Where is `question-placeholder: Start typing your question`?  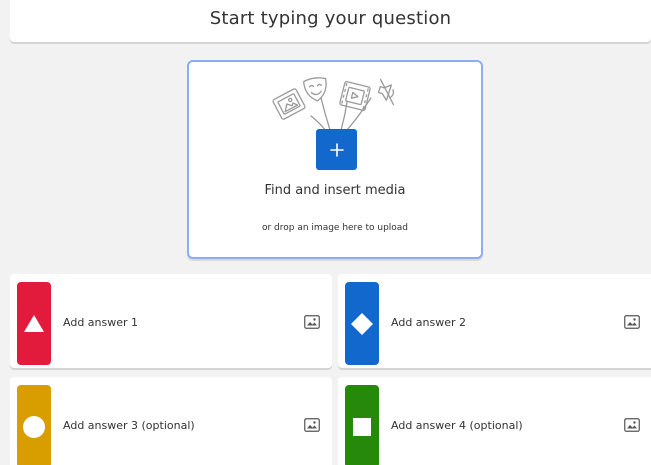 question-placeholder: Start typing your question is located at coordinates (330, 18).